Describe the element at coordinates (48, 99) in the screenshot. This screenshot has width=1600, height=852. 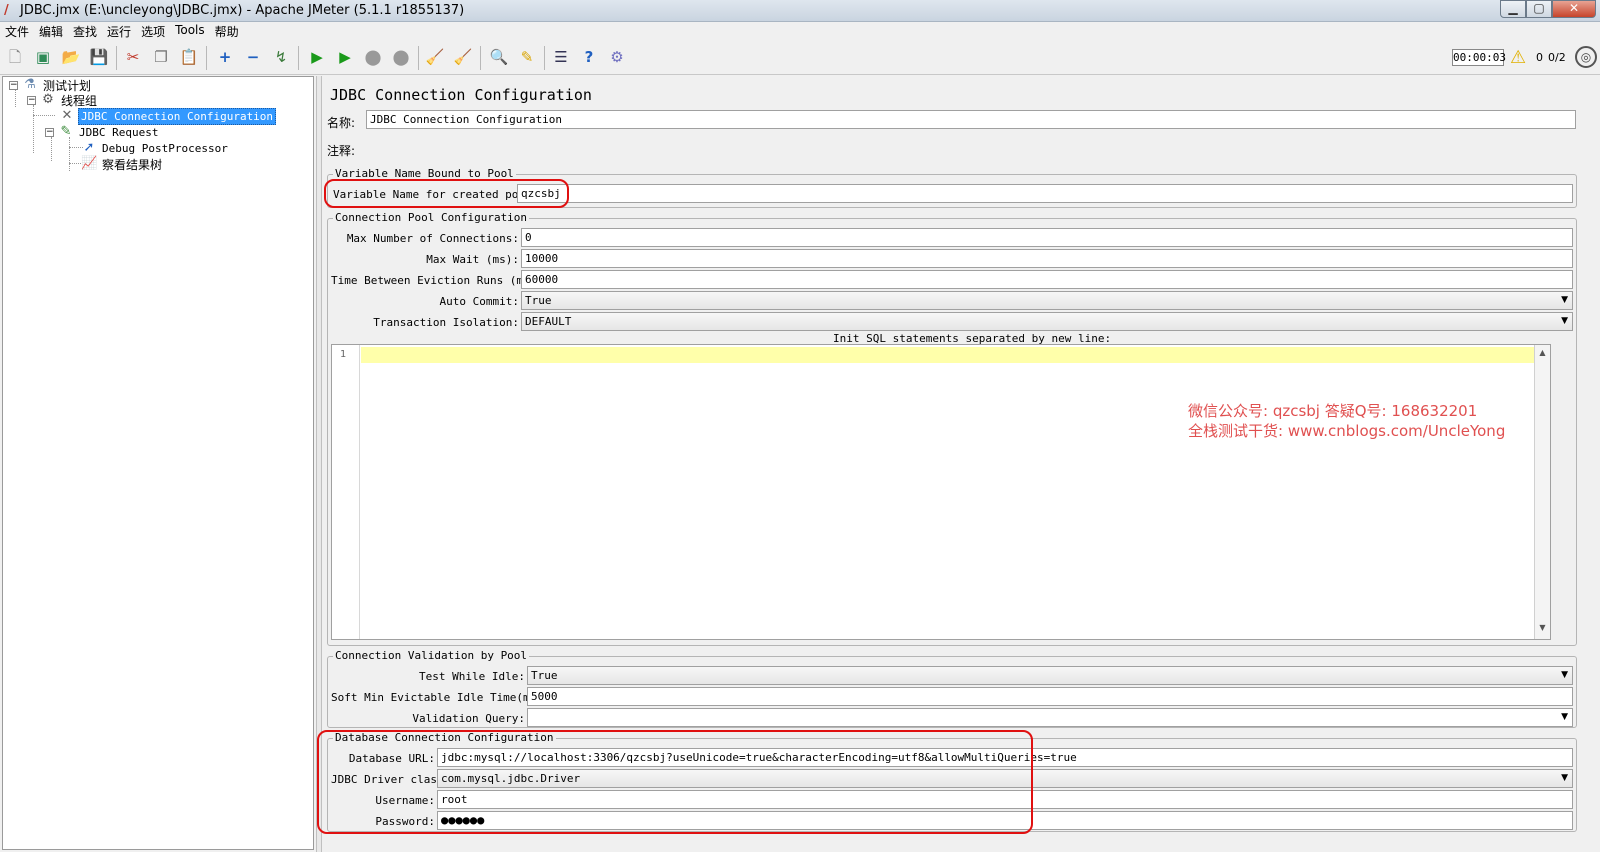
I see `thread-group-icon: ⚙` at that location.